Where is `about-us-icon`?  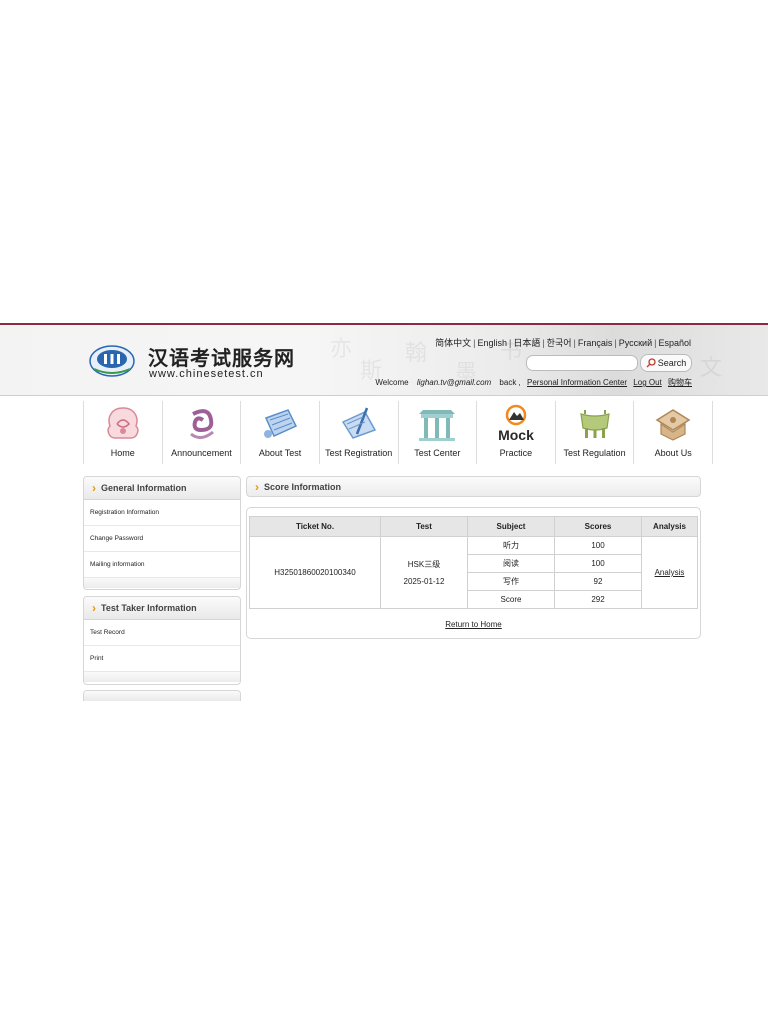
about-us-icon is located at coordinates (673, 425).